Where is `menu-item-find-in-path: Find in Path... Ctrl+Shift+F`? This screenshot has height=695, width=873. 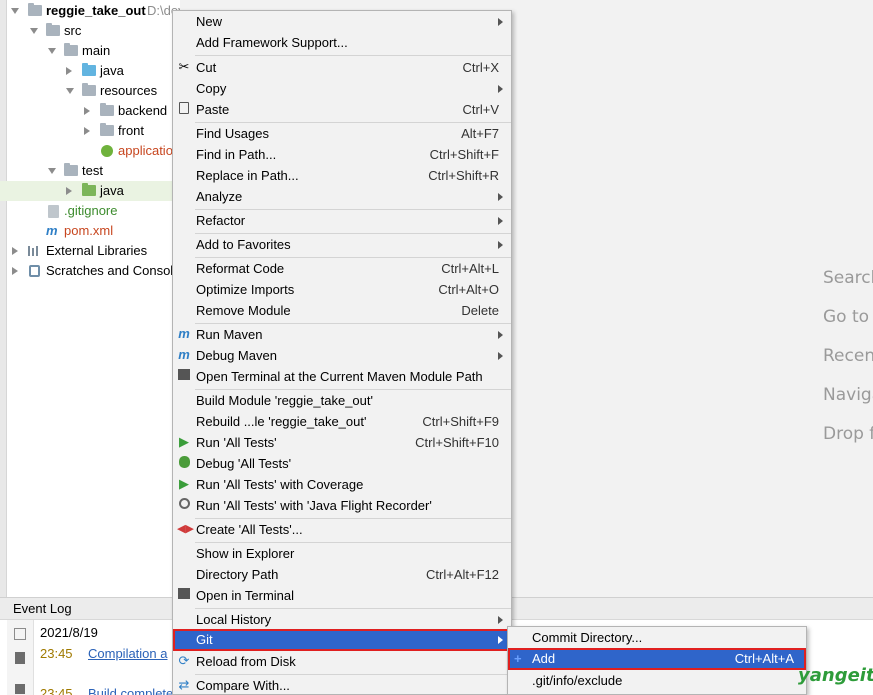
menu-item-find-in-path: Find in Path... Ctrl+Shift+F is located at coordinates (342, 154).